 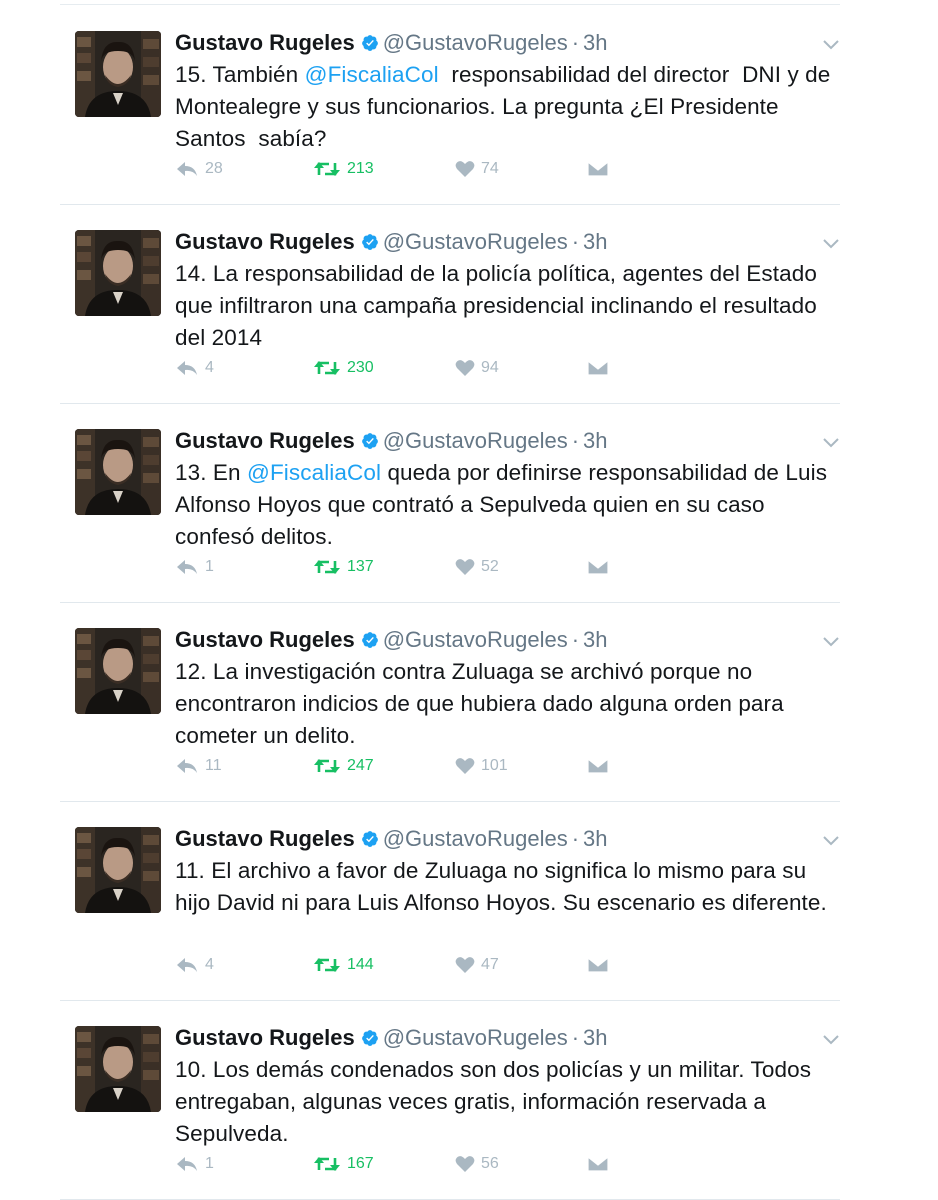 What do you see at coordinates (343, 567) in the screenshot?
I see `retweet-button: 137` at bounding box center [343, 567].